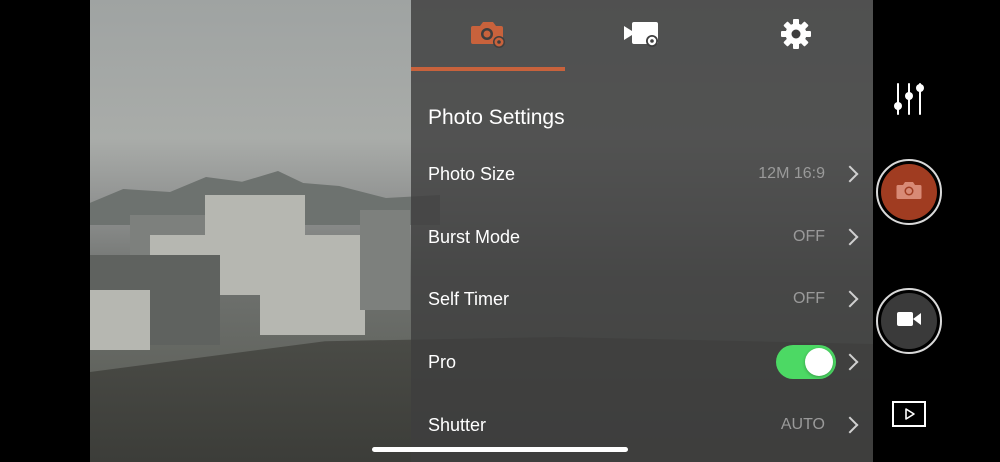 The width and height of the screenshot is (1000, 462). I want to click on setting-label: Pro, so click(442, 361).